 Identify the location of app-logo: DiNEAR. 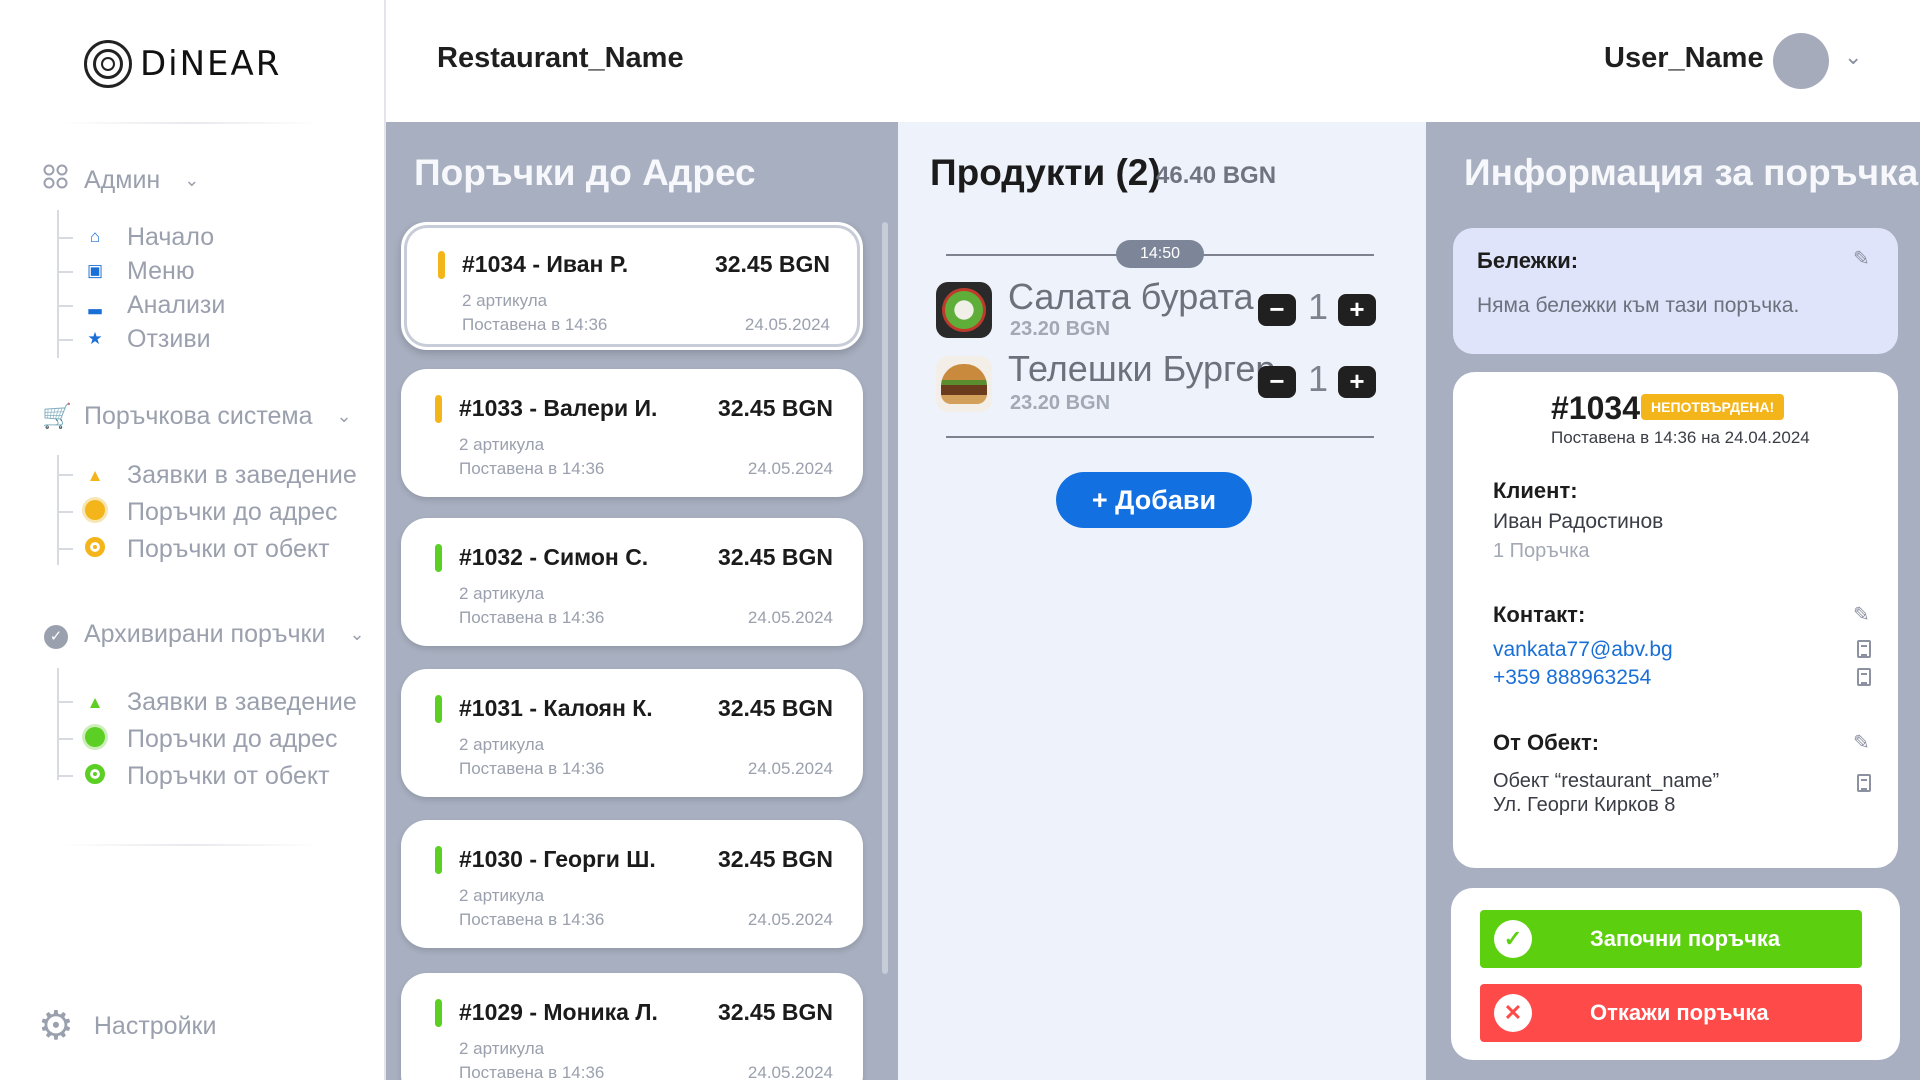
(182, 64).